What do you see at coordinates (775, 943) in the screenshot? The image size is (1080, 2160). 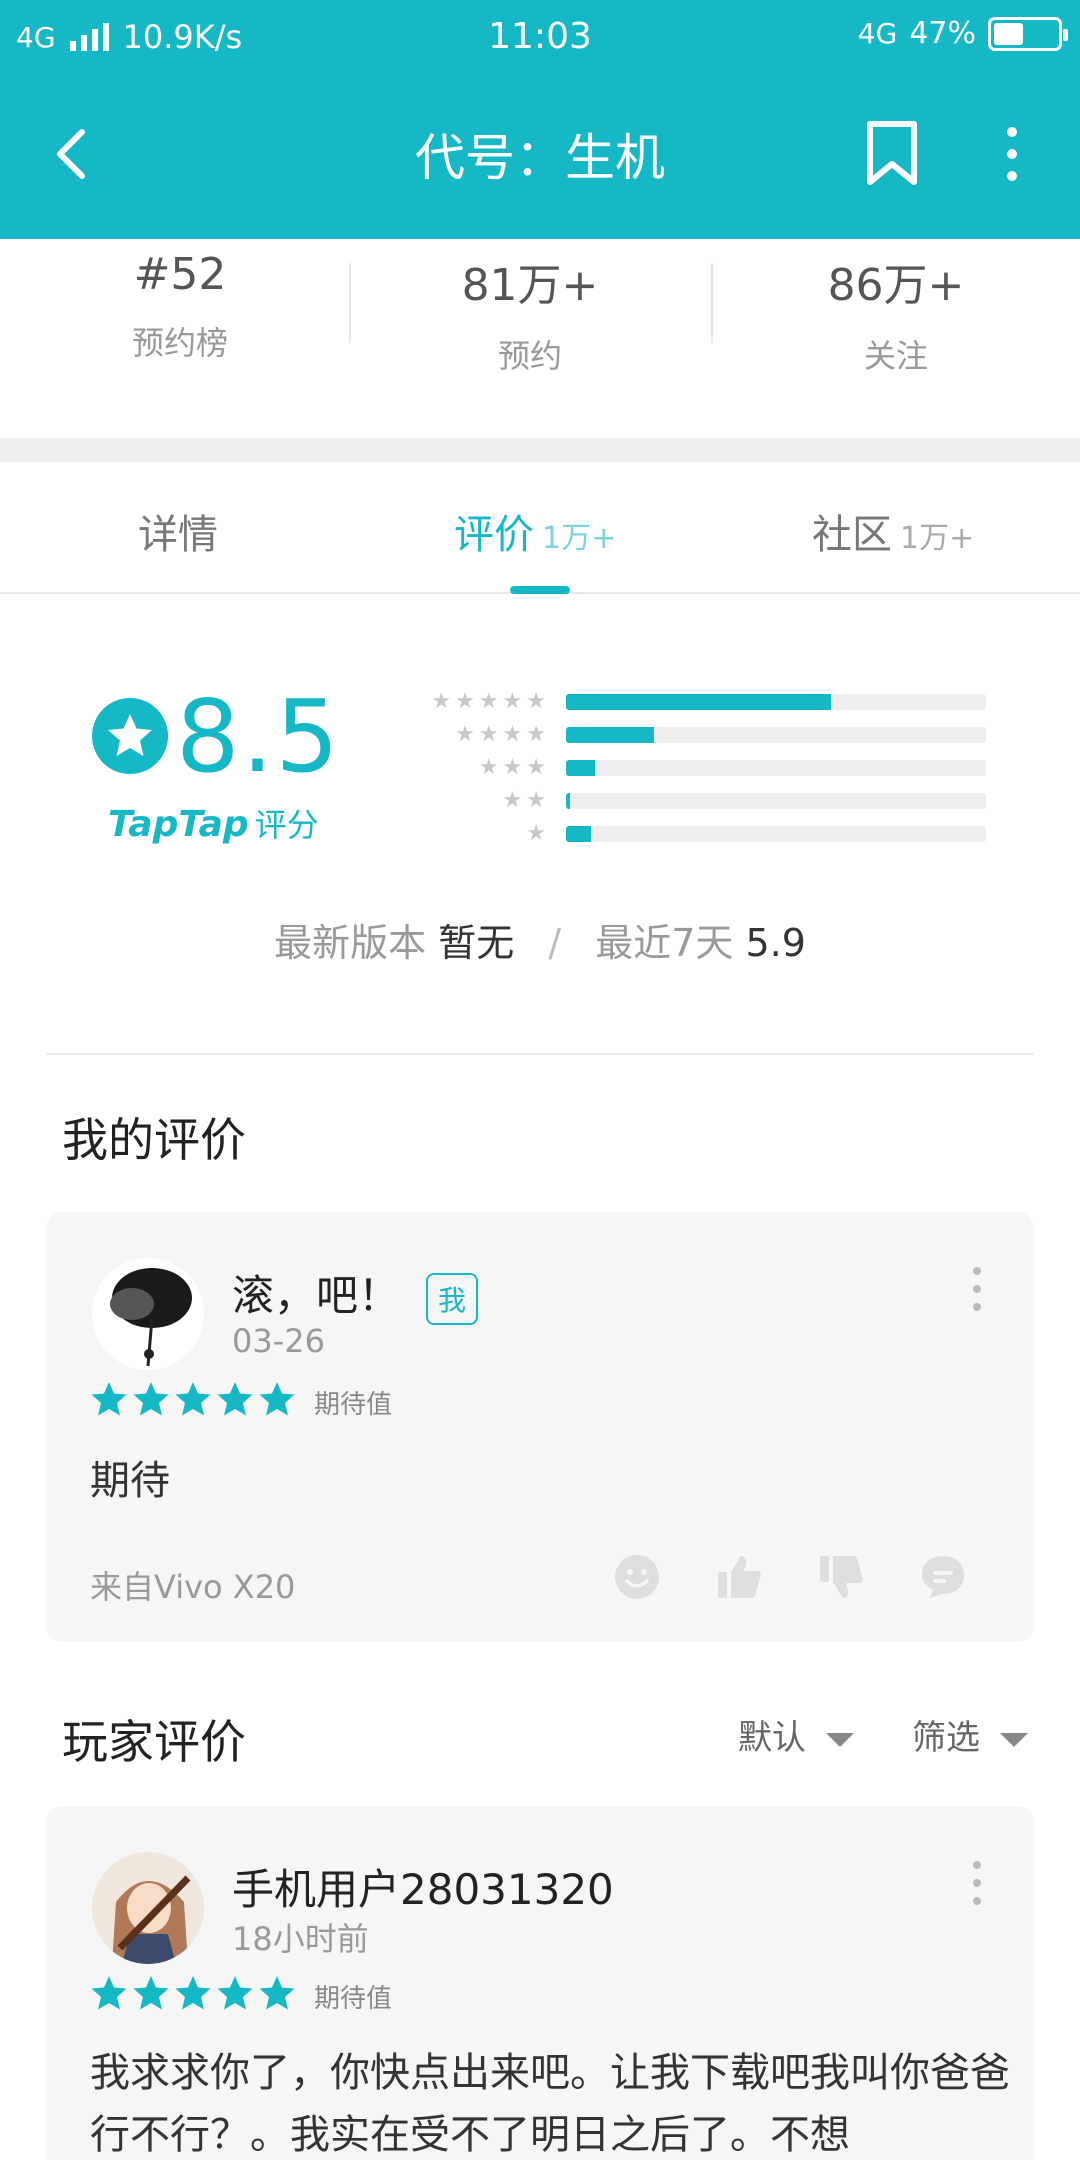 I see `recent-value: 5.9` at bounding box center [775, 943].